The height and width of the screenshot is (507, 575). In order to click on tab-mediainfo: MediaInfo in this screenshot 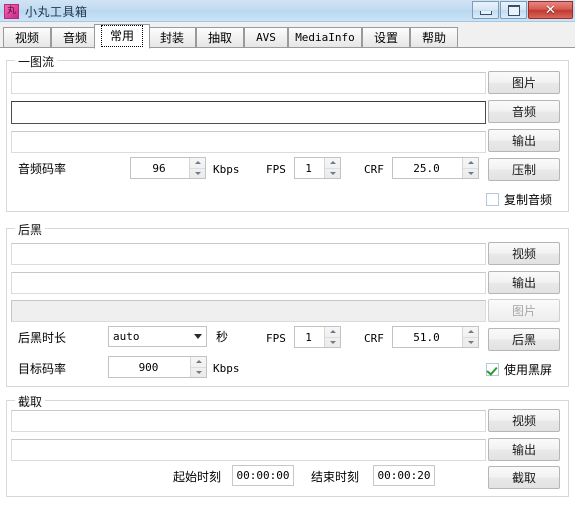, I will do `click(325, 37)`.